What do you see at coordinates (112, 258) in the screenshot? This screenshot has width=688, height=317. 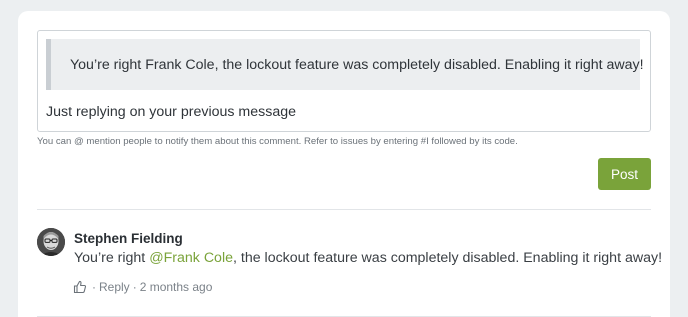 I see `comment-body-prefix: You’re right` at bounding box center [112, 258].